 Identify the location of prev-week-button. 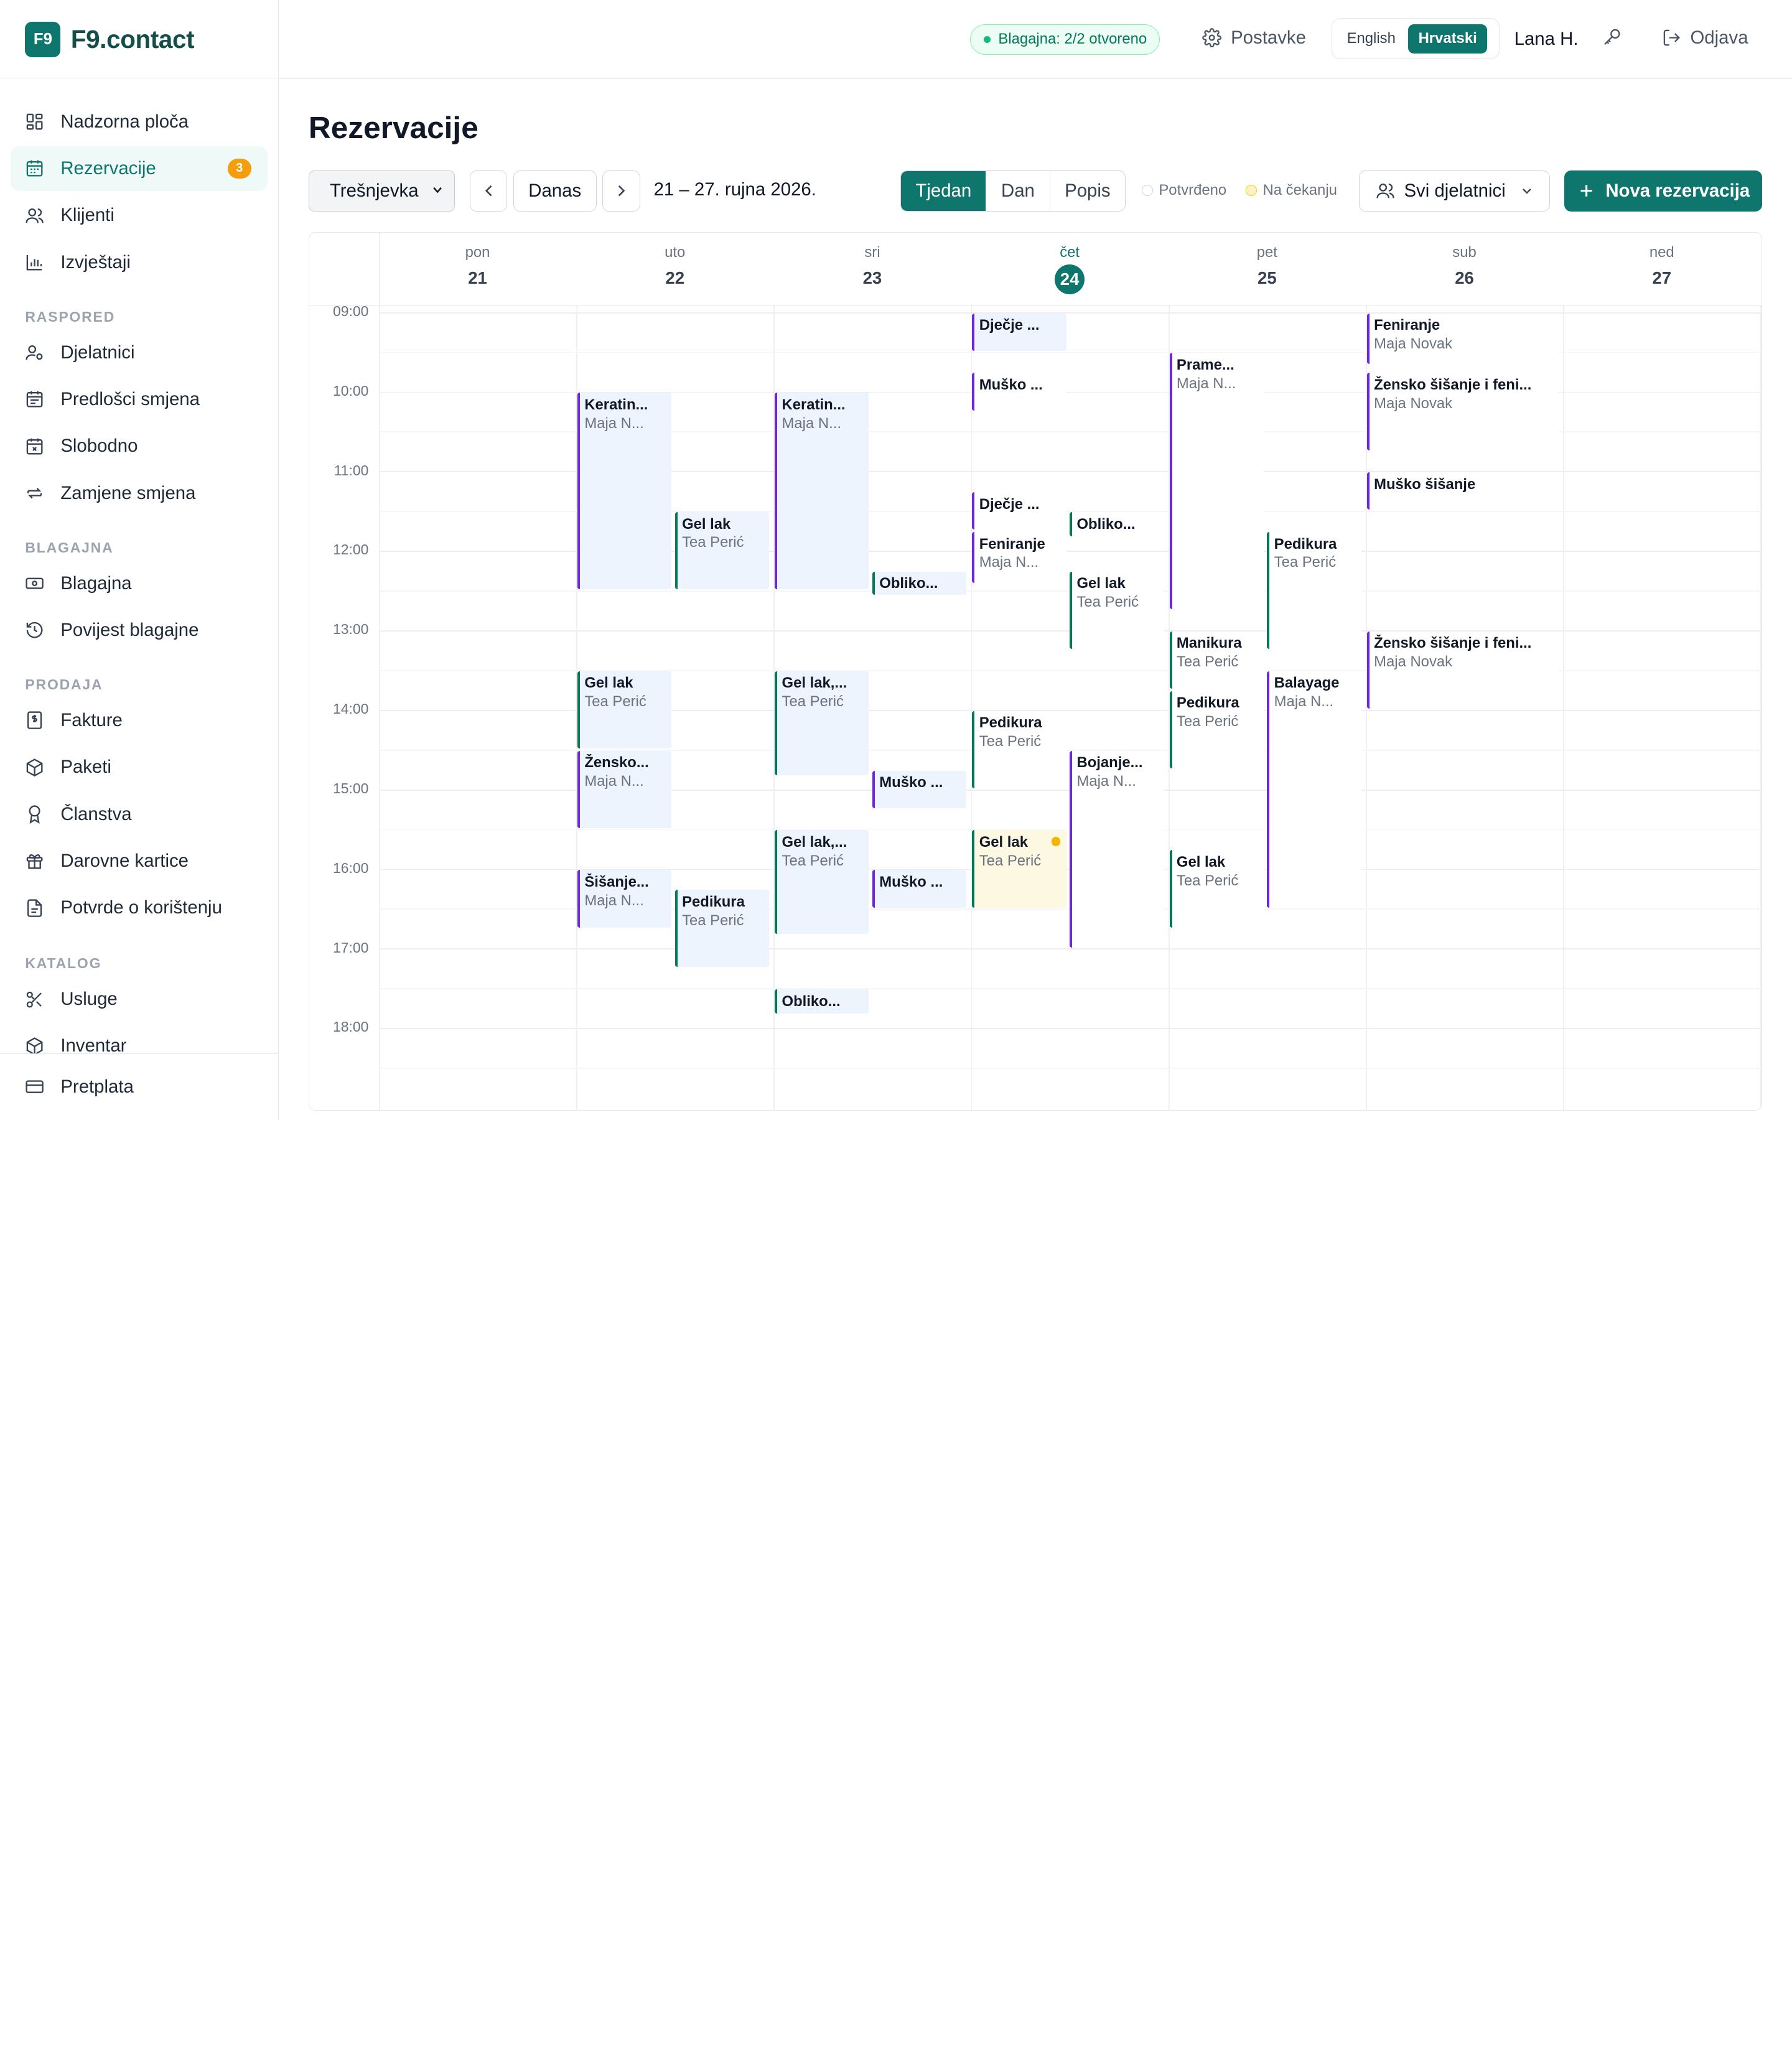
(489, 191).